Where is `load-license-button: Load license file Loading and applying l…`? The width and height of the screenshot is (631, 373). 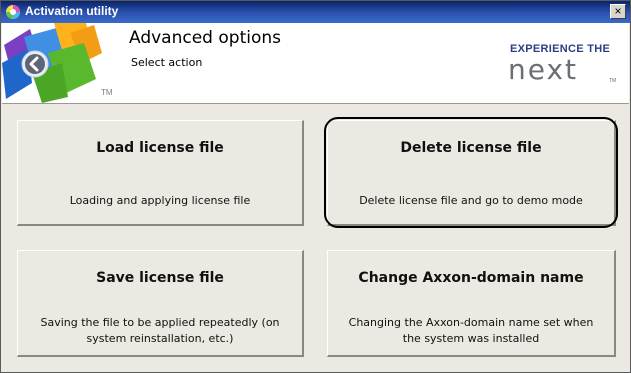
load-license-button: Load license file Loading and applying l… is located at coordinates (160, 173).